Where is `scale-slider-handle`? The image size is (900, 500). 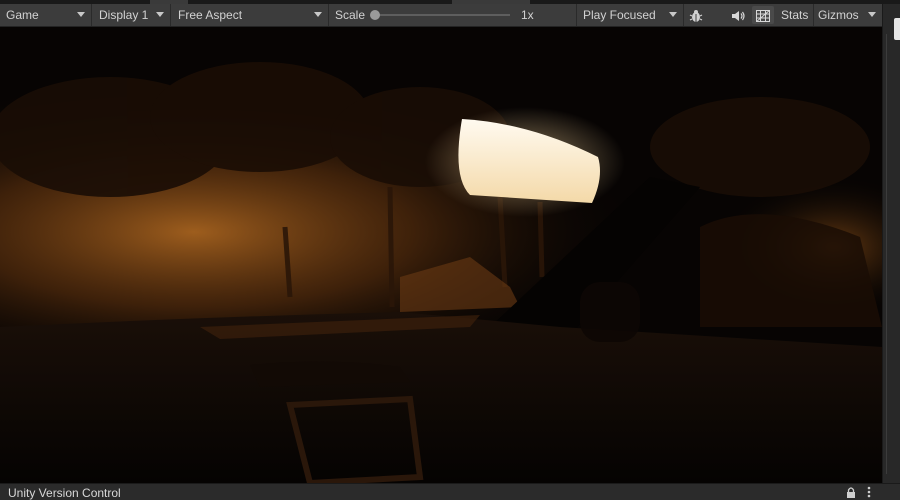
scale-slider-handle is located at coordinates (375, 15).